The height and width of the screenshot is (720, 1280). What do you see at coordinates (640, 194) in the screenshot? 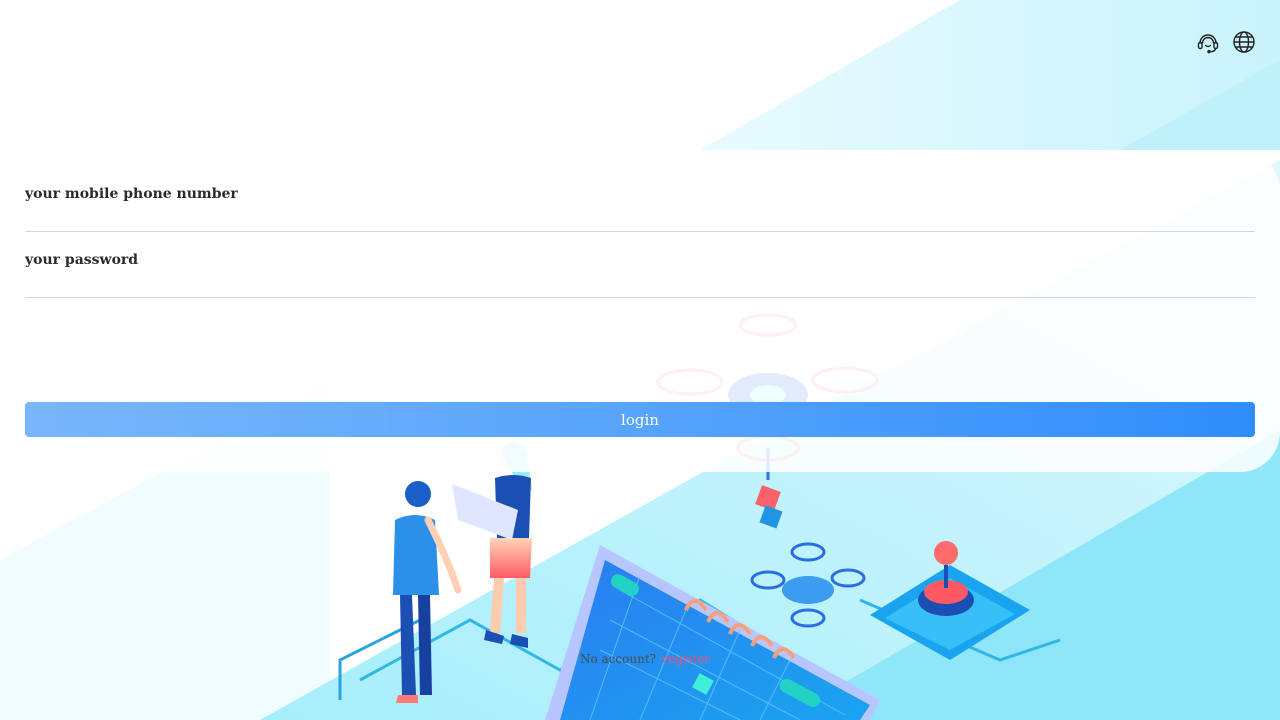
I see `phone-input` at bounding box center [640, 194].